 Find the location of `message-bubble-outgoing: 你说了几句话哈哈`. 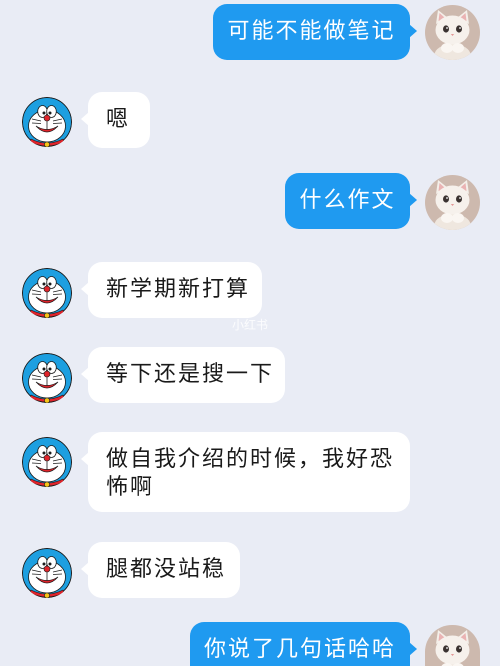

message-bubble-outgoing: 你说了几句话哈哈 is located at coordinates (303, 644).